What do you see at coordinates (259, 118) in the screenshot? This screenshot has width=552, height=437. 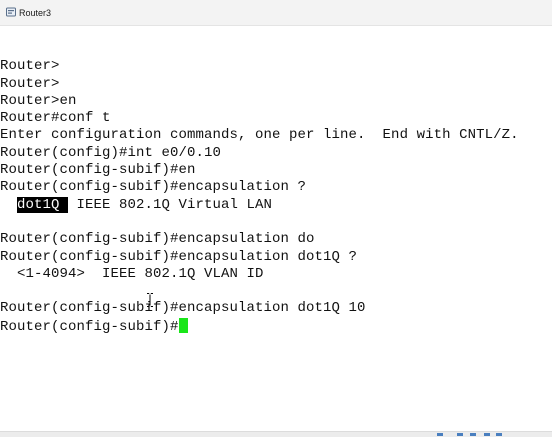 I see `terminal-line: Router#conf t` at bounding box center [259, 118].